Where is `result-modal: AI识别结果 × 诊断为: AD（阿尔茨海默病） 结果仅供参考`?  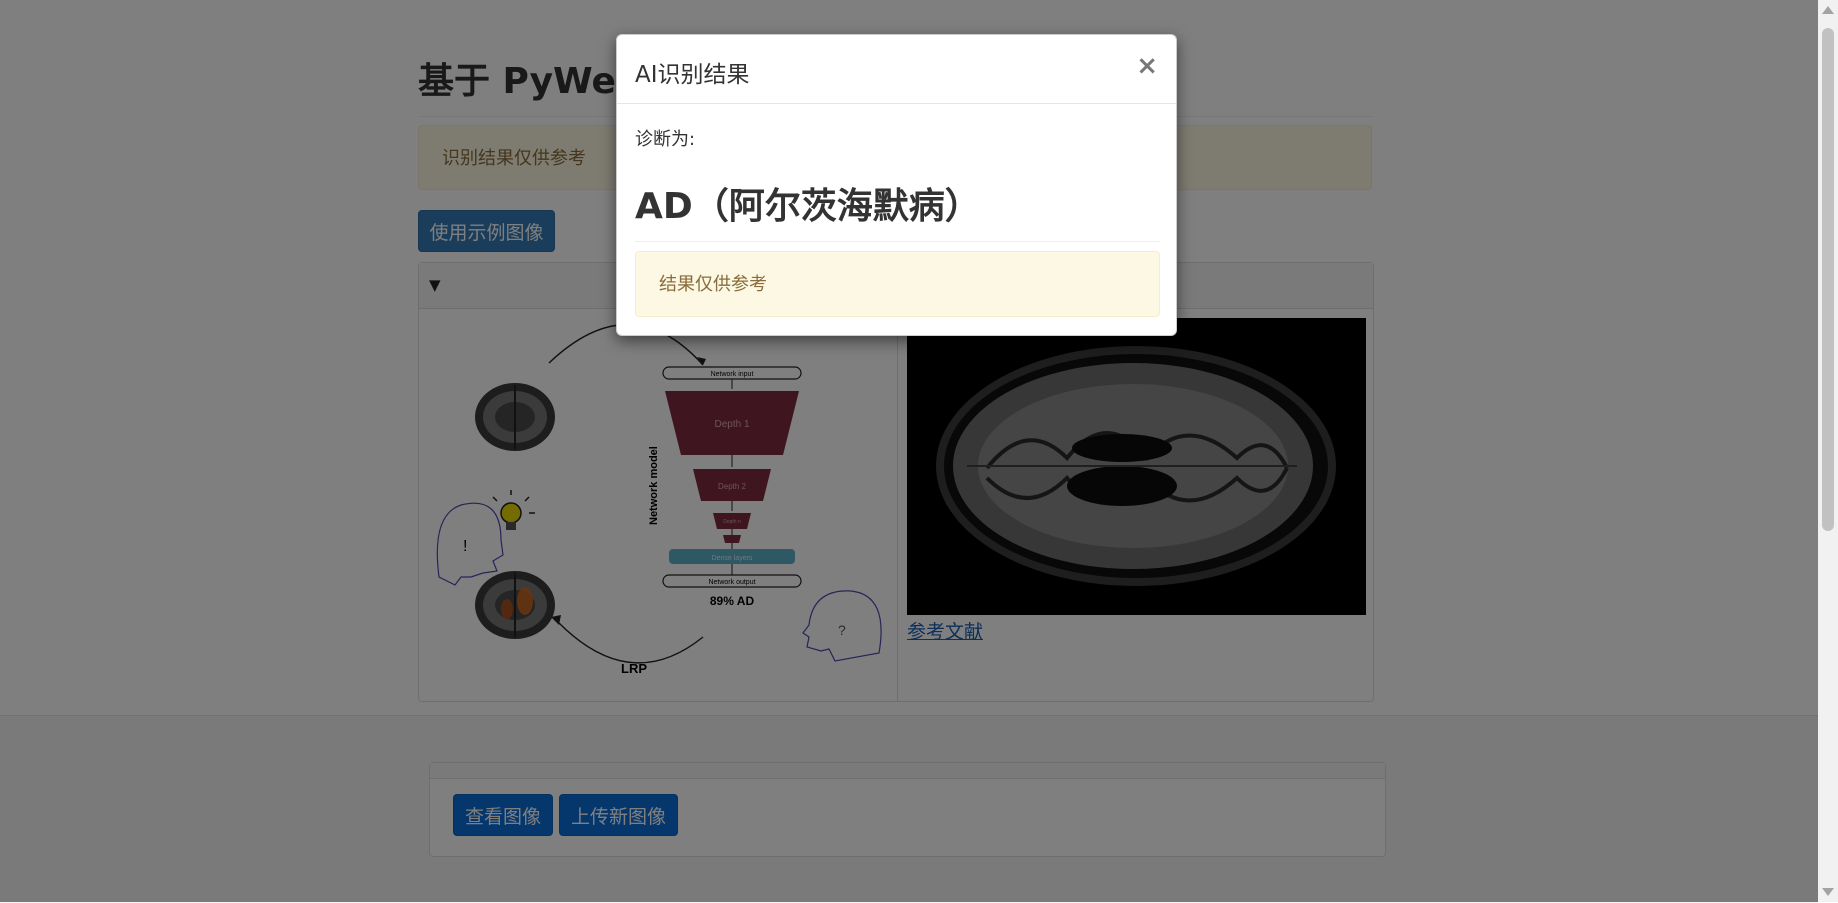
result-modal: AI识别结果 × 诊断为: AD（阿尔茨海默病） 结果仅供参考 is located at coordinates (896, 185).